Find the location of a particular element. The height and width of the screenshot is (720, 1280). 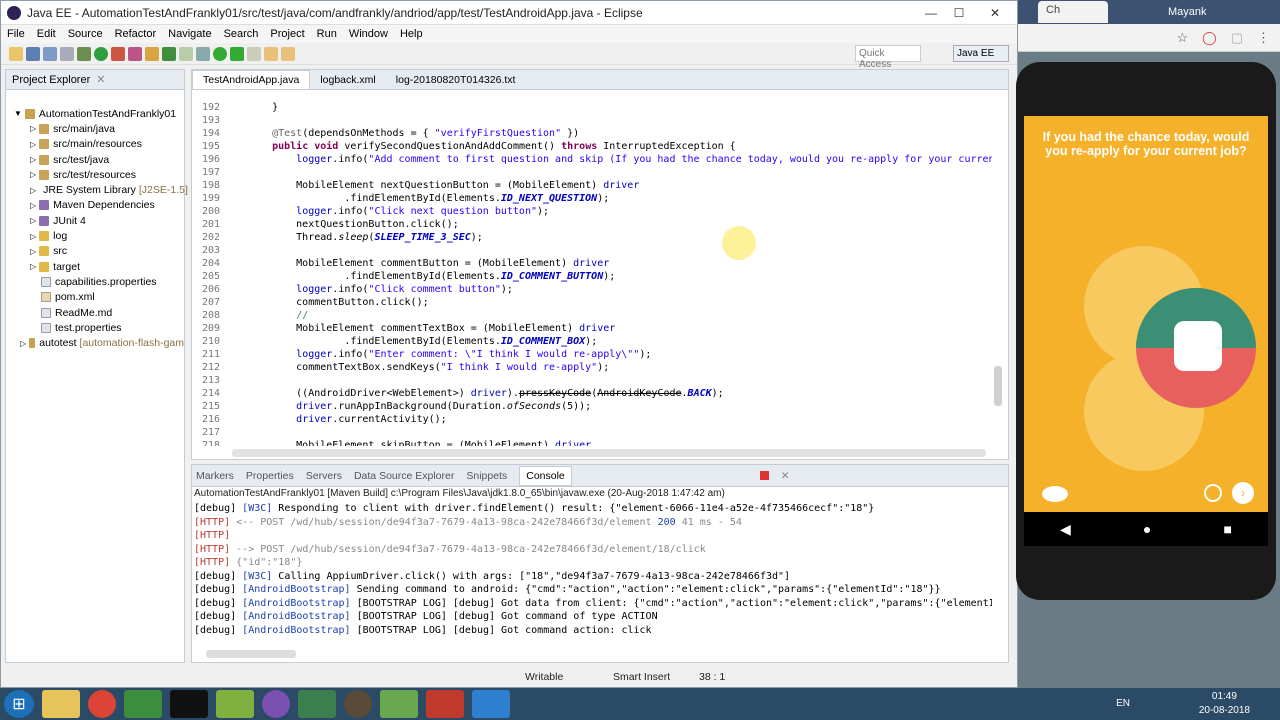

stop-server-icon is located at coordinates (237, 53).